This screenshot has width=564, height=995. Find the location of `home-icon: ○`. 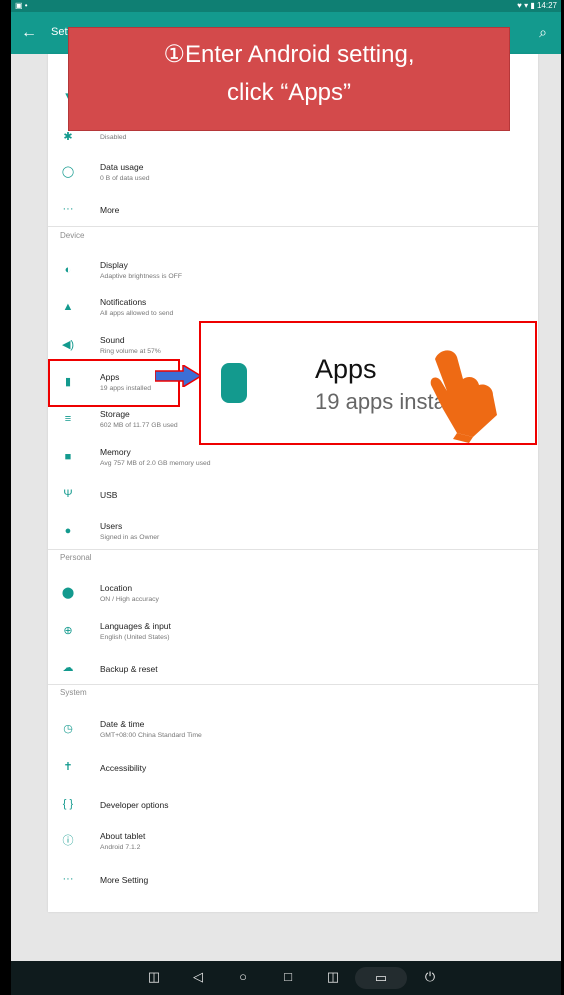

home-icon: ○ is located at coordinates (243, 977).